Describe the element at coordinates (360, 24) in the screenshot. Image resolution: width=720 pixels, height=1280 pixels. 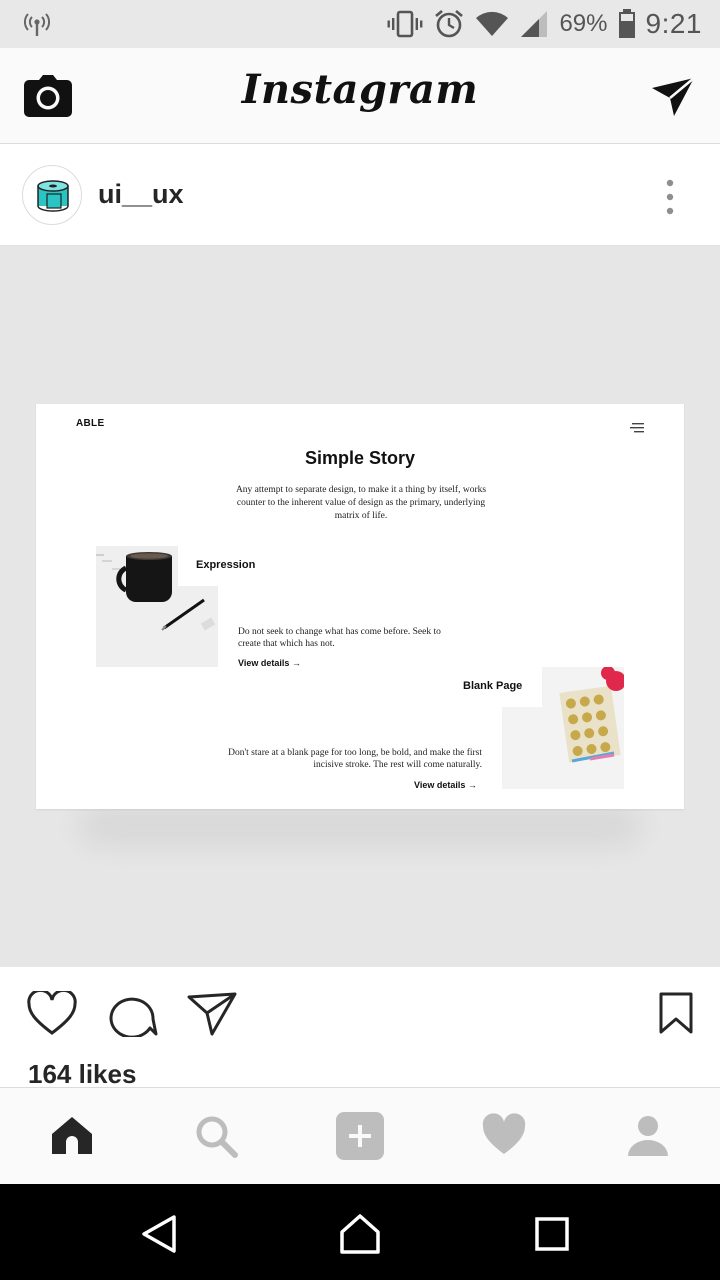
I see `status-bar: 69% 9:21` at that location.